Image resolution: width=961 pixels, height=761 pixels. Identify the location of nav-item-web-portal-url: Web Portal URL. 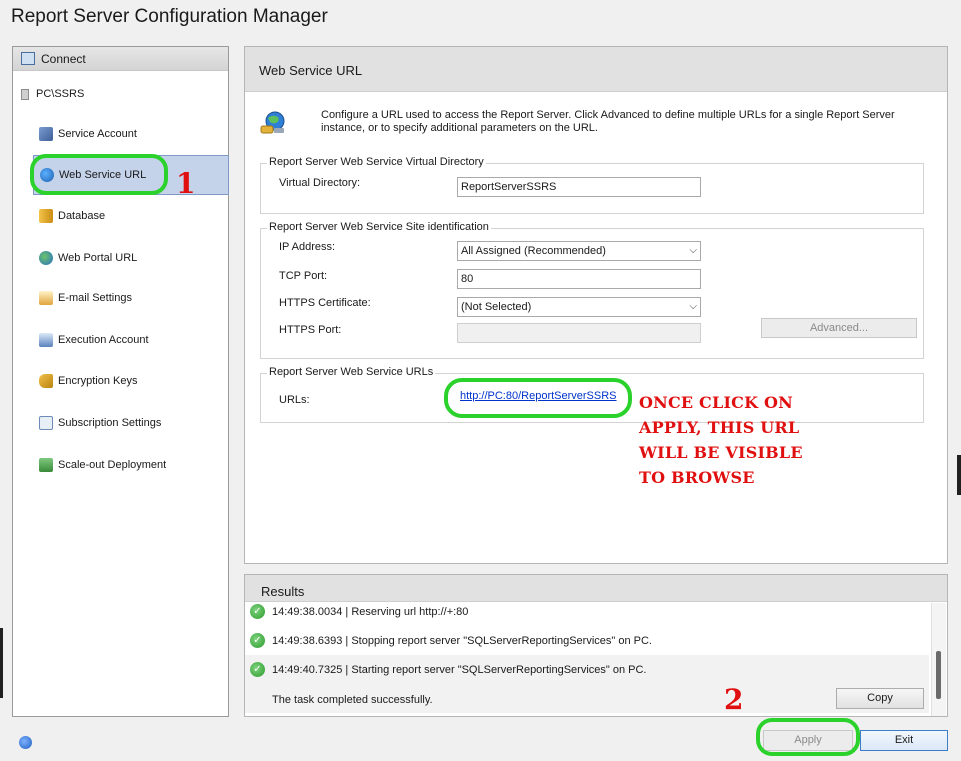
(131, 259).